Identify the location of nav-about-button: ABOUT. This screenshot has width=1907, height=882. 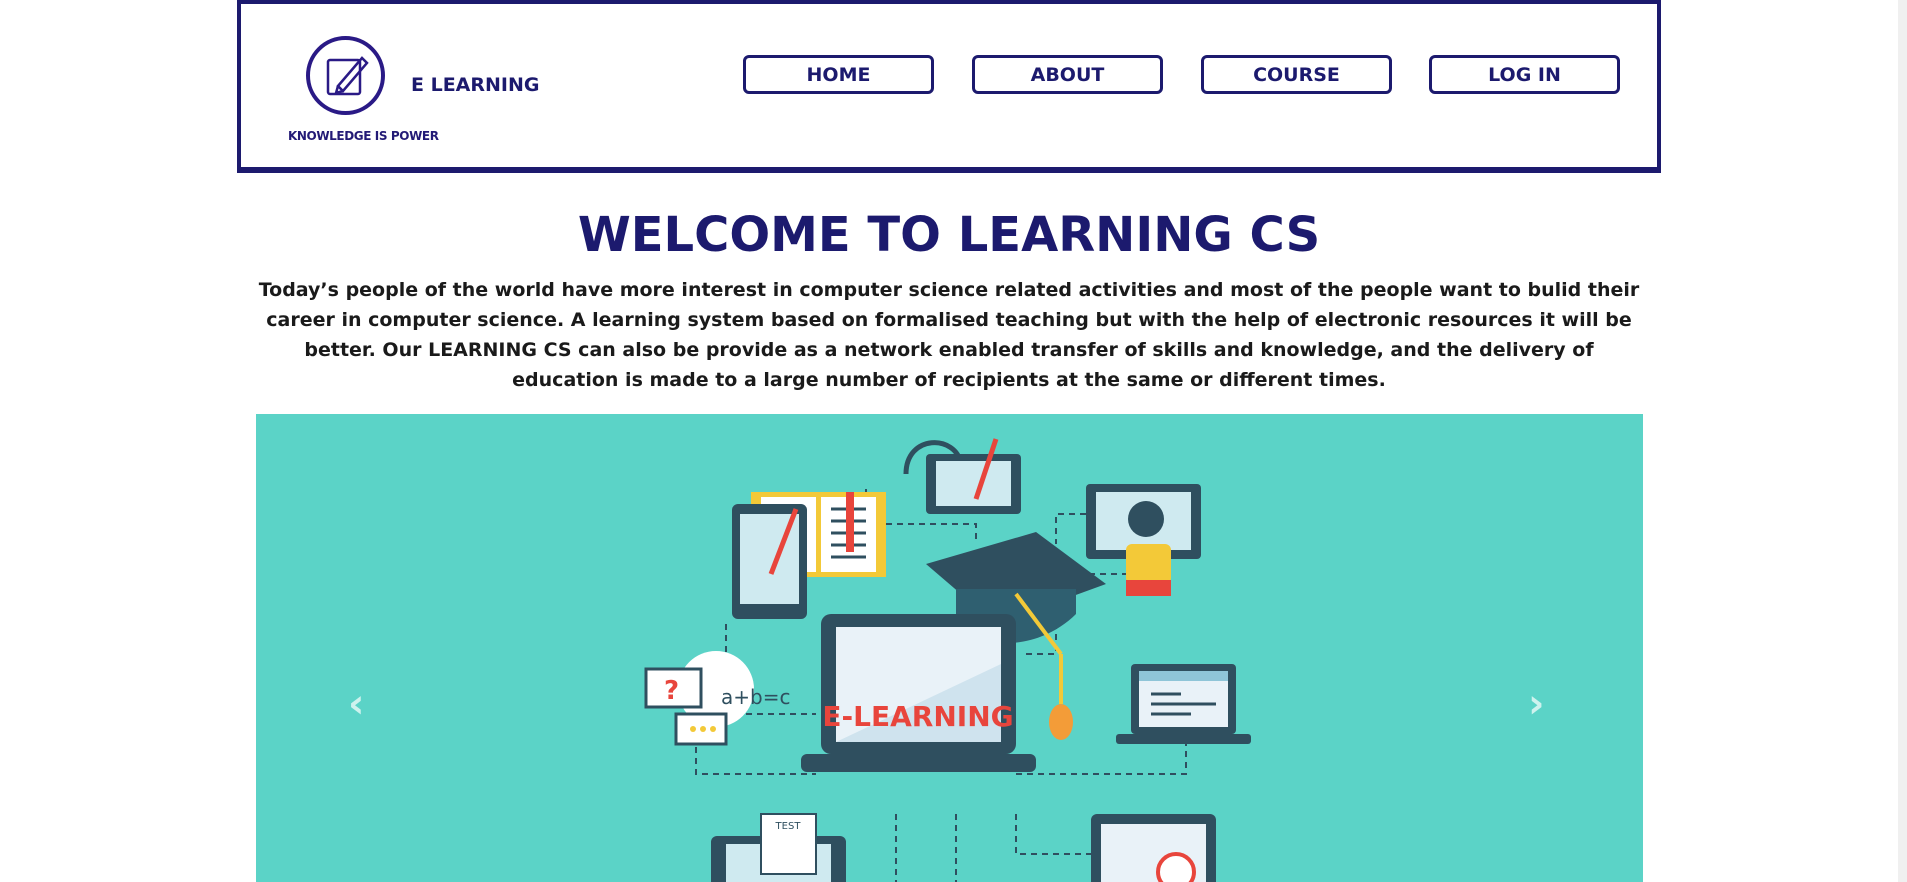
(1067, 74).